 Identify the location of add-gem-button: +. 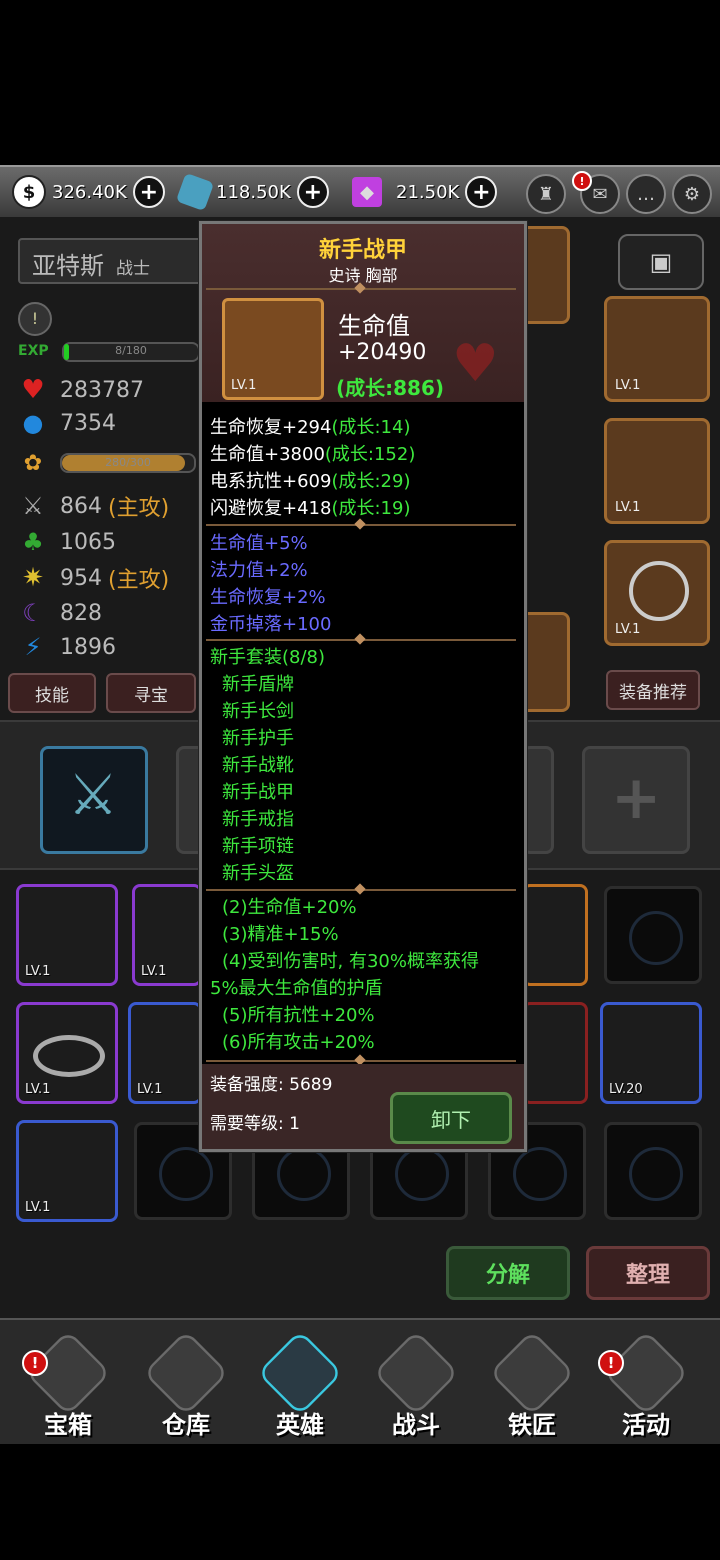
(481, 192).